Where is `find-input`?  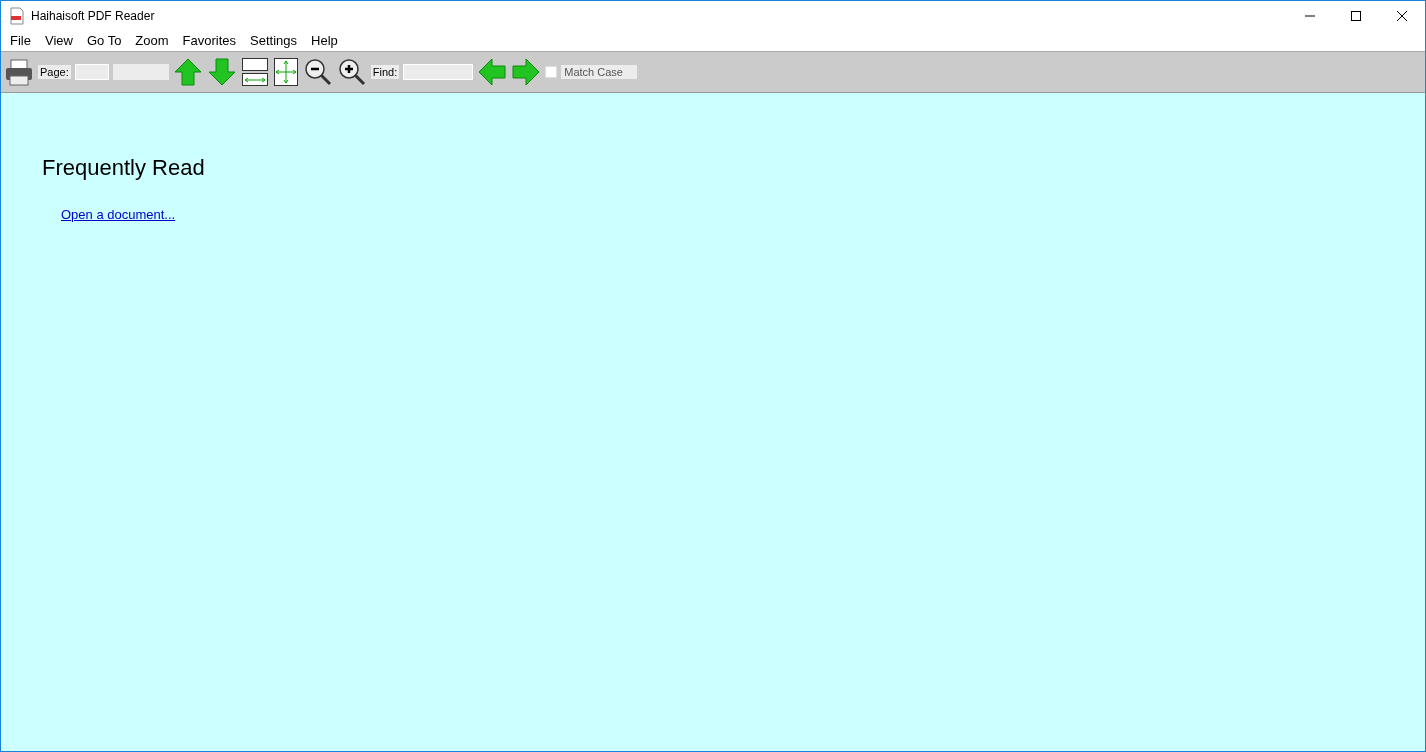 find-input is located at coordinates (438, 72).